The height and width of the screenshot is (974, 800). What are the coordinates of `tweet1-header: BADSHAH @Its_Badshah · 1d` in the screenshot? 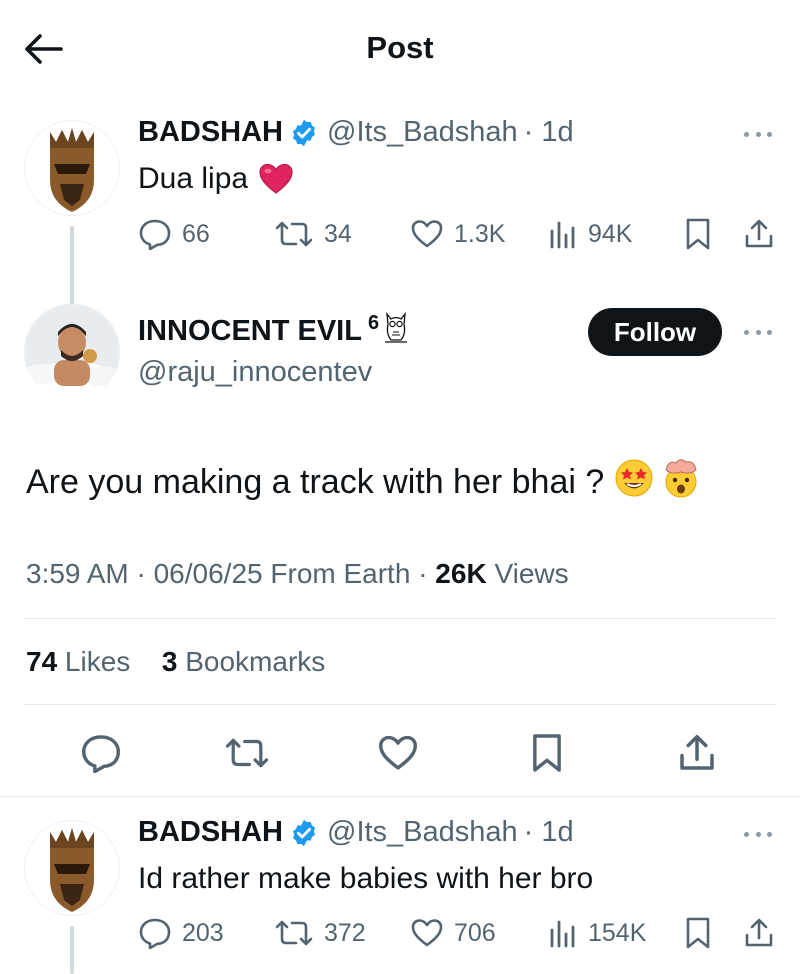 It's located at (356, 132).